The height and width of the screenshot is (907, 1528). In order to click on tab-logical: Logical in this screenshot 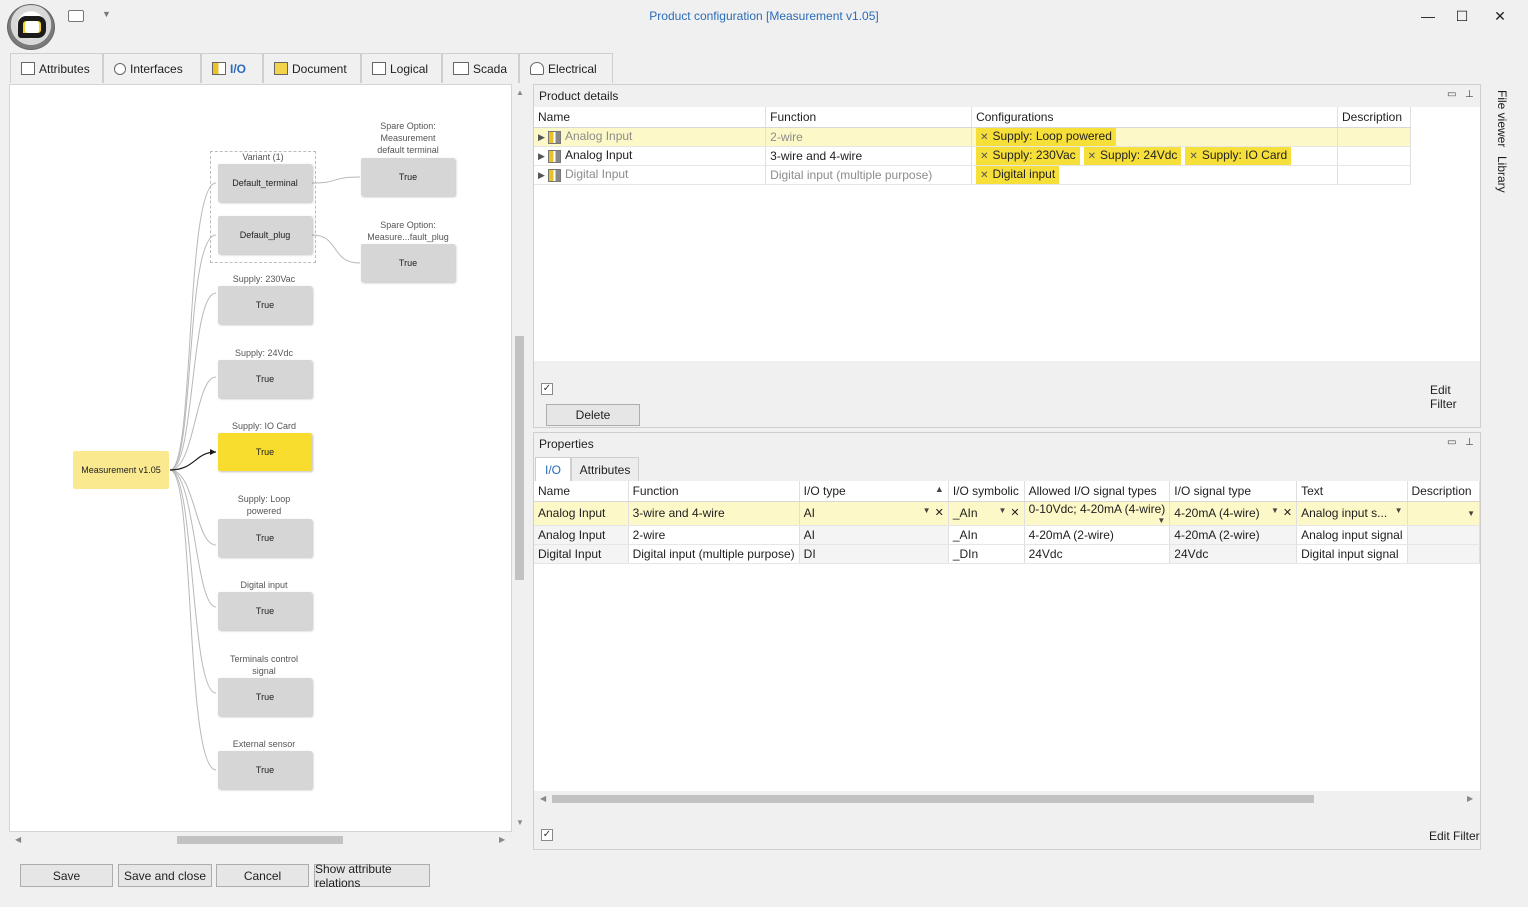, I will do `click(401, 68)`.